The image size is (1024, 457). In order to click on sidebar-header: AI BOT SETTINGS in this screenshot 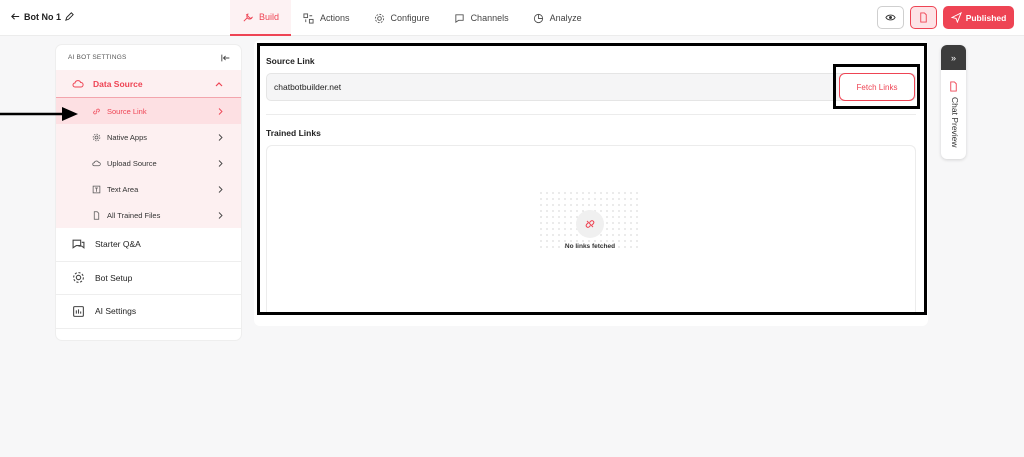, I will do `click(148, 57)`.